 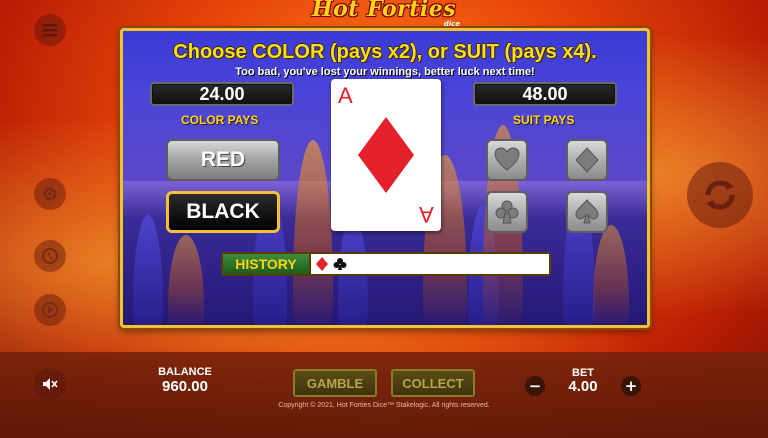 I want to click on club-icon, so click(x=507, y=212).